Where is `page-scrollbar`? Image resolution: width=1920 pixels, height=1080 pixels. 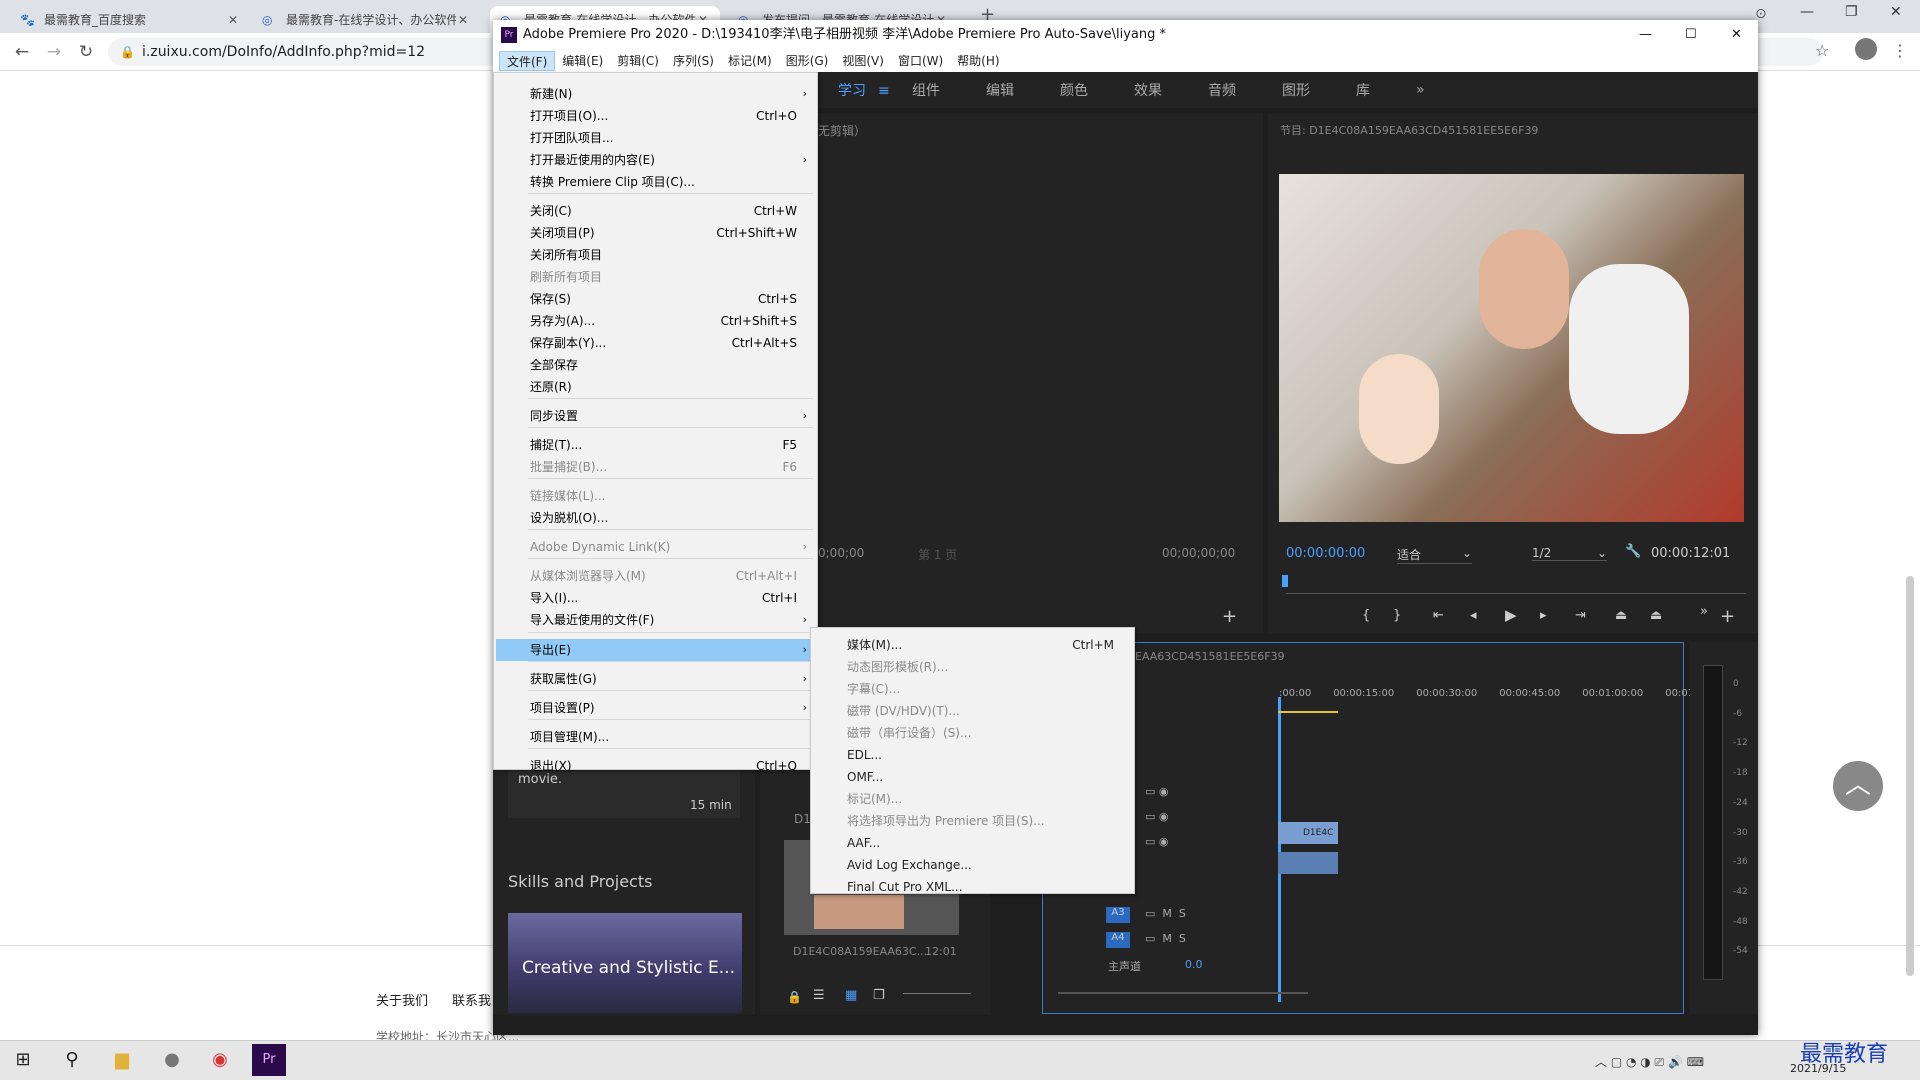
page-scrollbar is located at coordinates (1910, 776).